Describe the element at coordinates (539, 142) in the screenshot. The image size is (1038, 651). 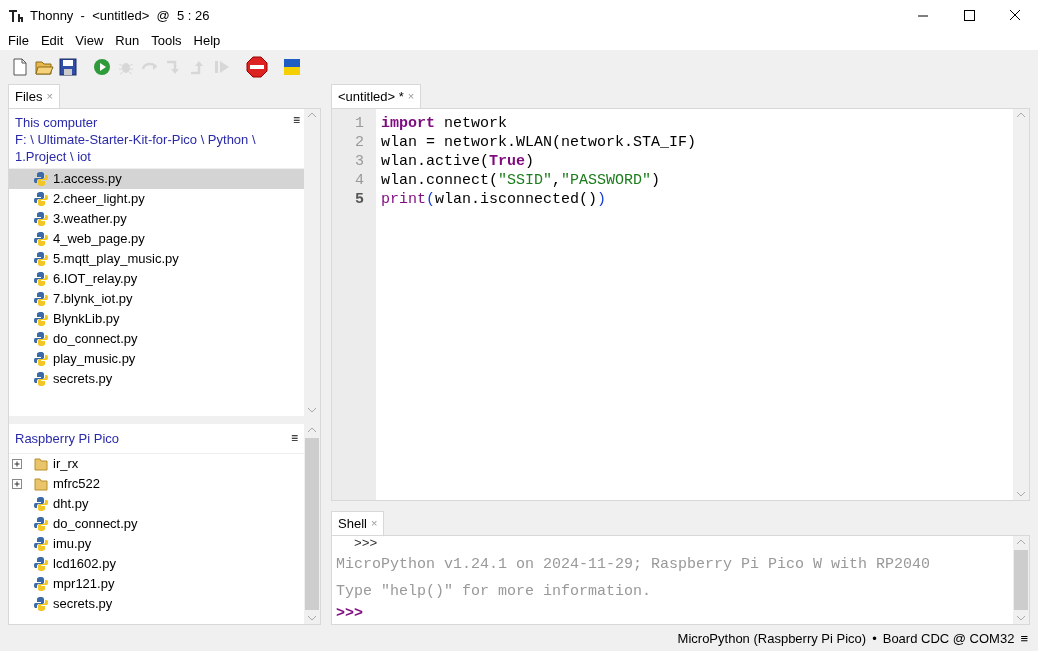
I see `code-line: wlan = network.WLAN(network.STA_IF)` at that location.